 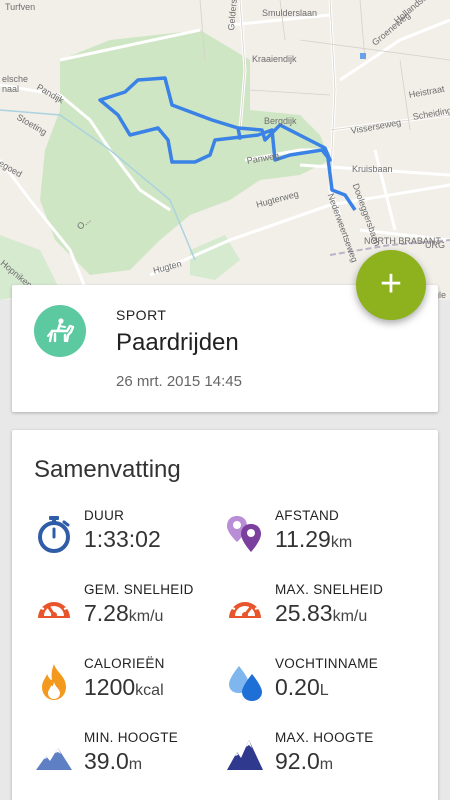 I want to click on stat-value: 7.28km/u, so click(x=124, y=613).